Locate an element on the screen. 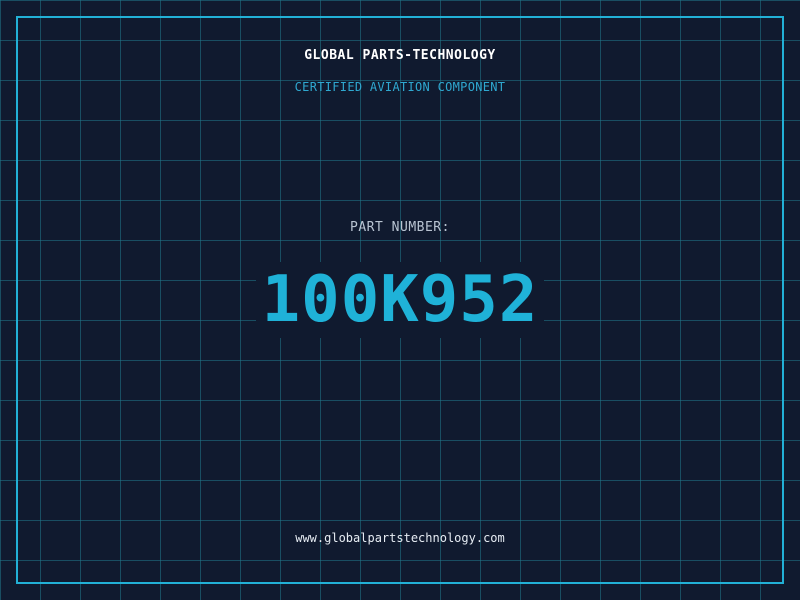  part-number-label: PART NUMBER: is located at coordinates (400, 227).